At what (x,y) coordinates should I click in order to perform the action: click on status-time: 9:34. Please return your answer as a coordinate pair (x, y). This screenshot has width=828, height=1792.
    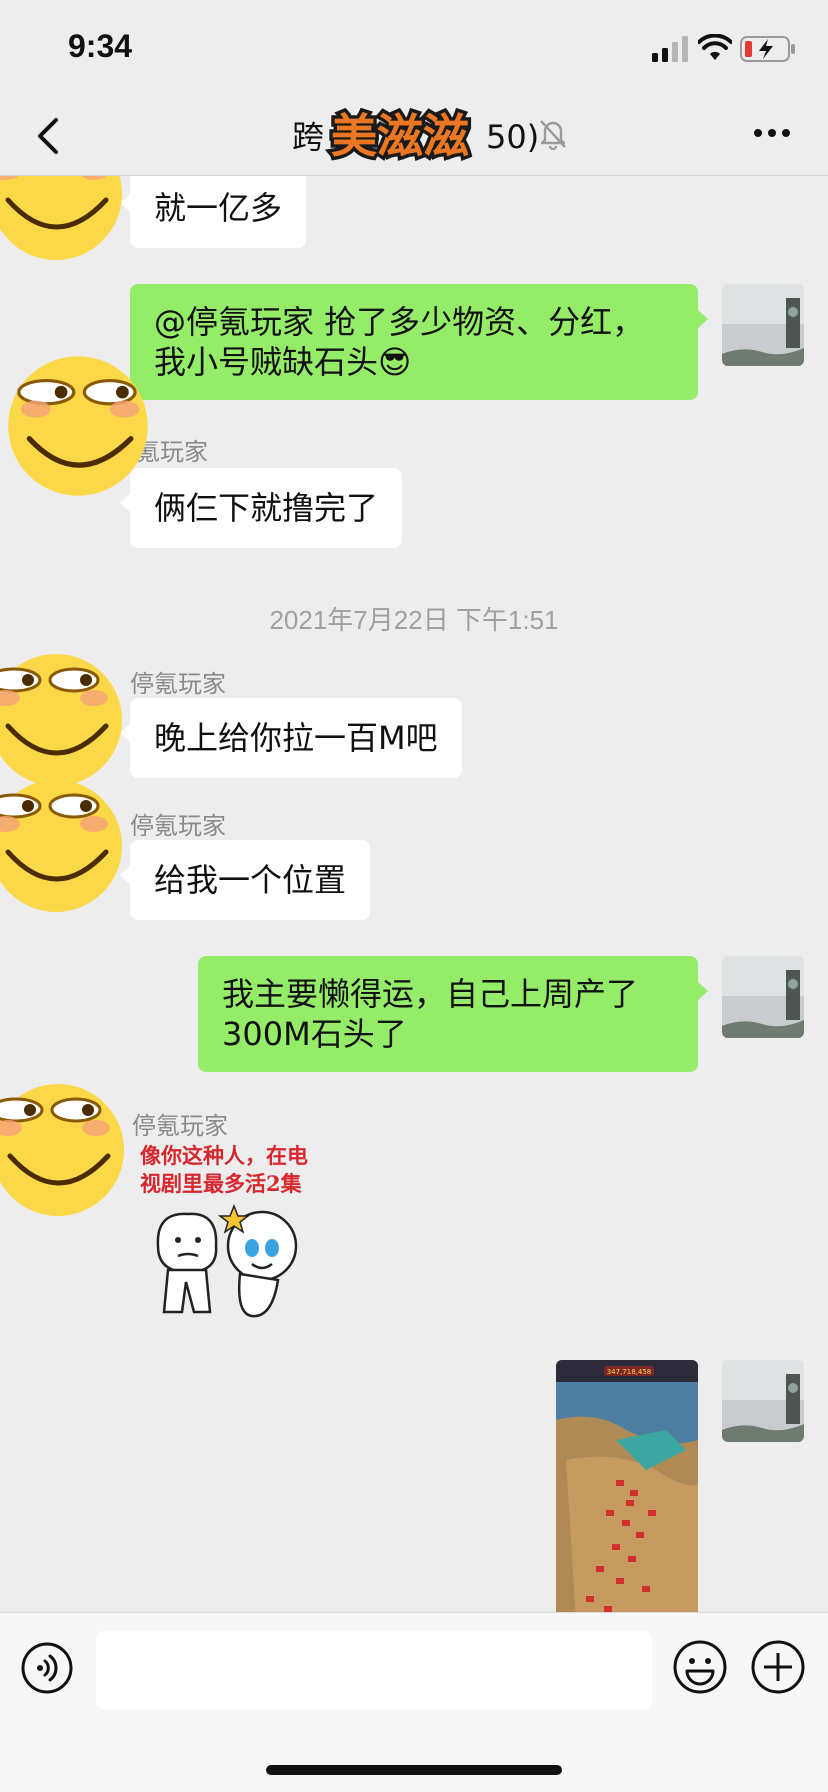
    Looking at the image, I should click on (100, 46).